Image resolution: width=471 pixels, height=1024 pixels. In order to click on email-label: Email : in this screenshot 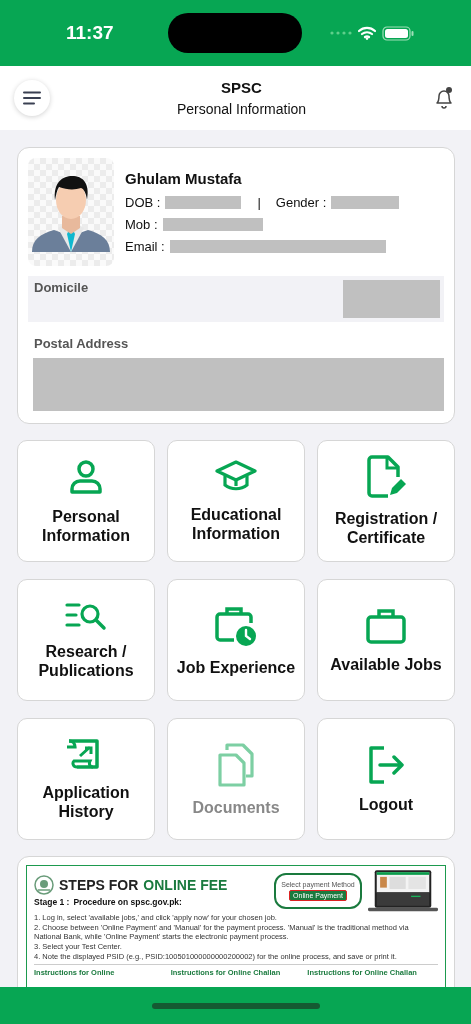, I will do `click(145, 246)`.